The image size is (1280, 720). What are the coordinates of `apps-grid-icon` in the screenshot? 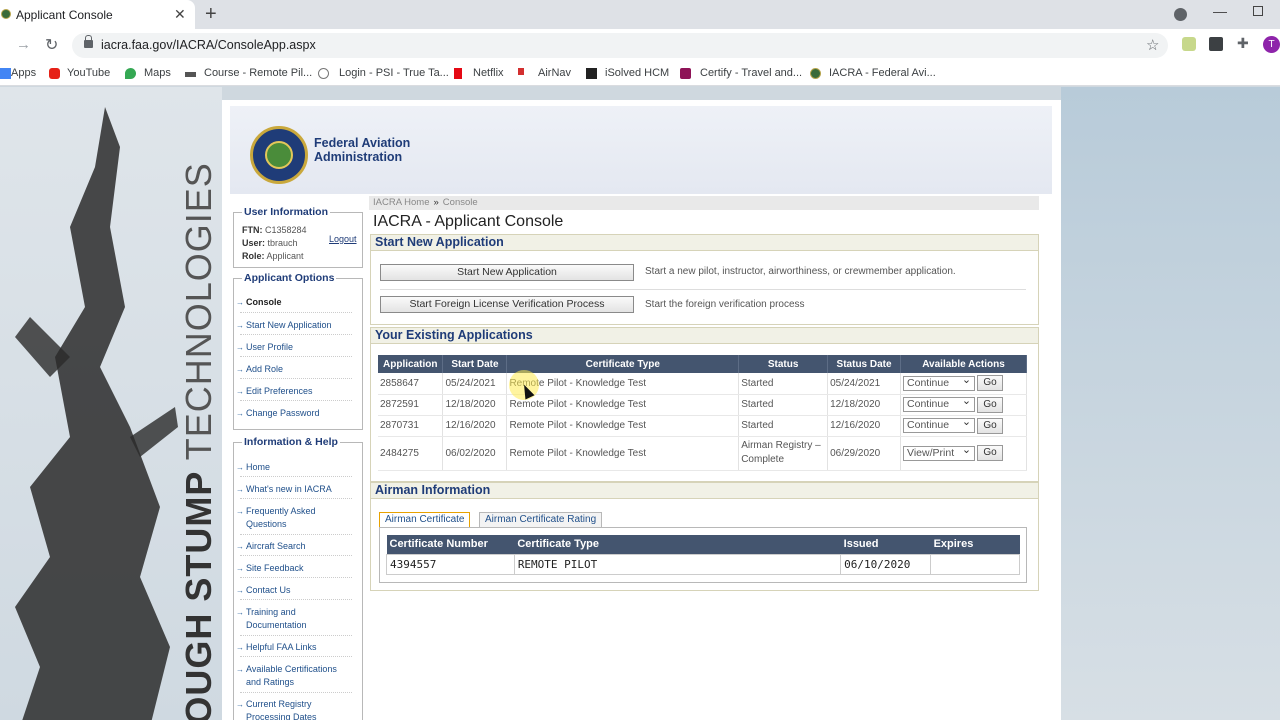 It's located at (5, 73).